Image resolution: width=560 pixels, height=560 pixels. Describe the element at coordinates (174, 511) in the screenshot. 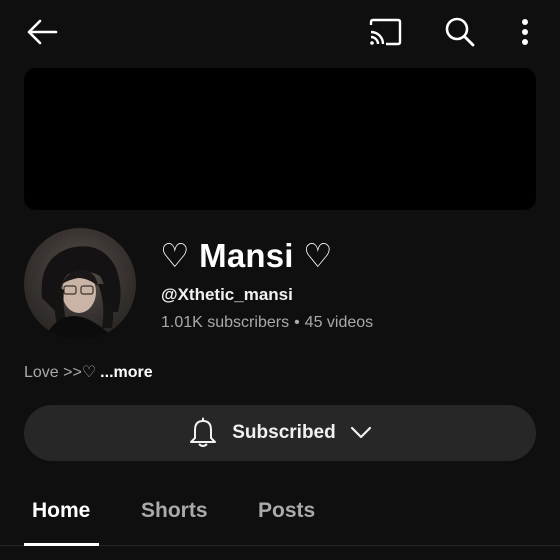

I see `tab-shorts: Shorts` at that location.